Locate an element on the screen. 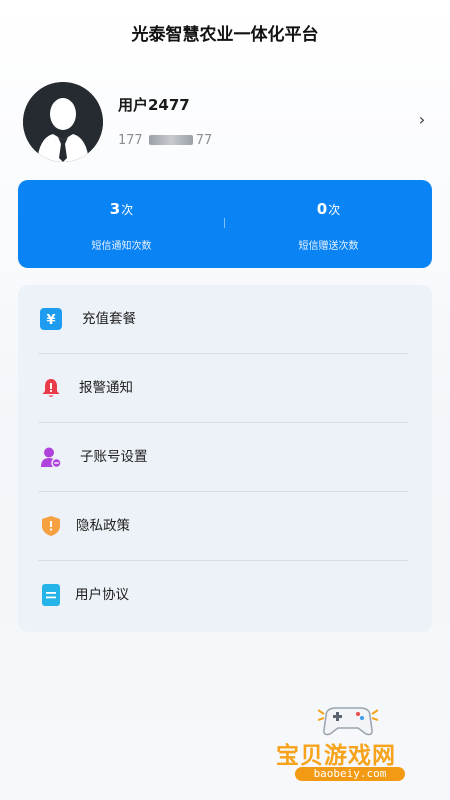 The height and width of the screenshot is (800, 450). shield-icon is located at coordinates (51, 526).